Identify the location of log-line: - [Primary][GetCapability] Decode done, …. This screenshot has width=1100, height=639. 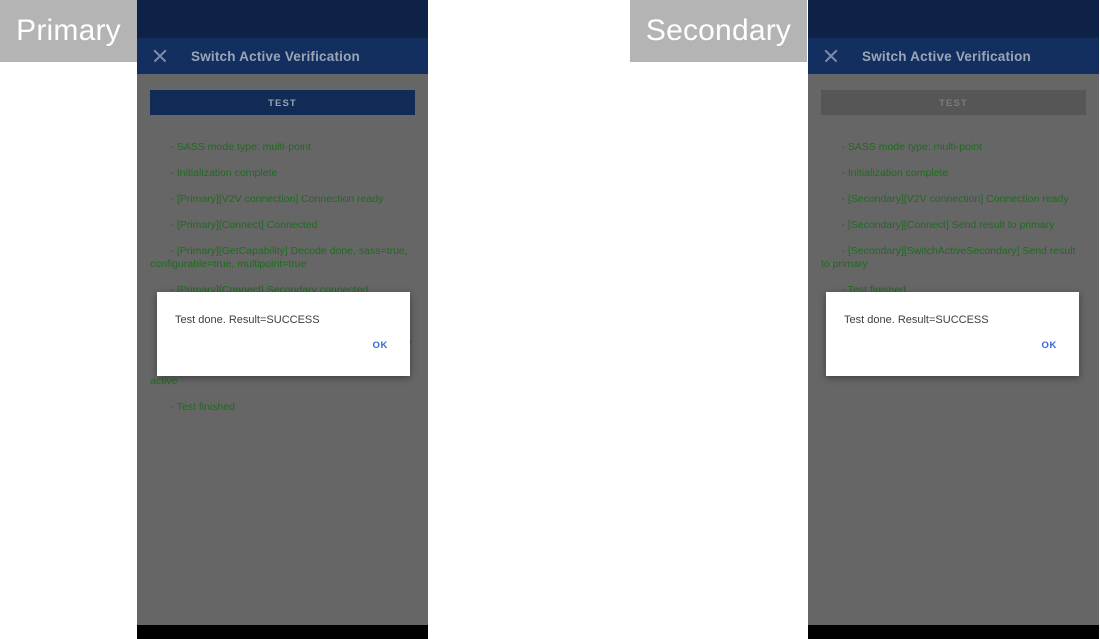
(280, 257).